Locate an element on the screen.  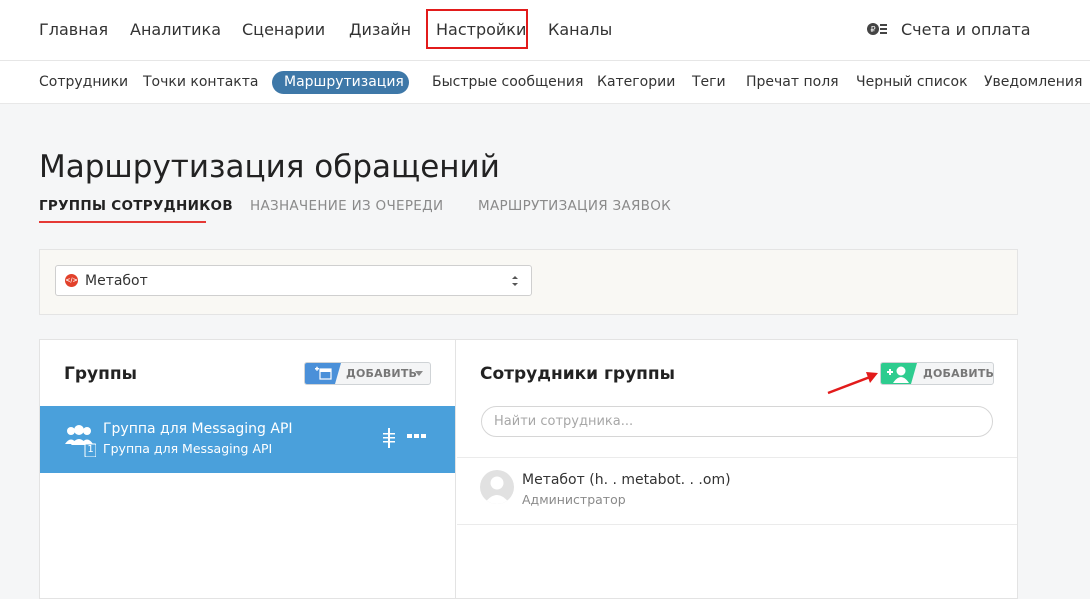
nav-item-scenarios: Сценарии is located at coordinates (283, 30).